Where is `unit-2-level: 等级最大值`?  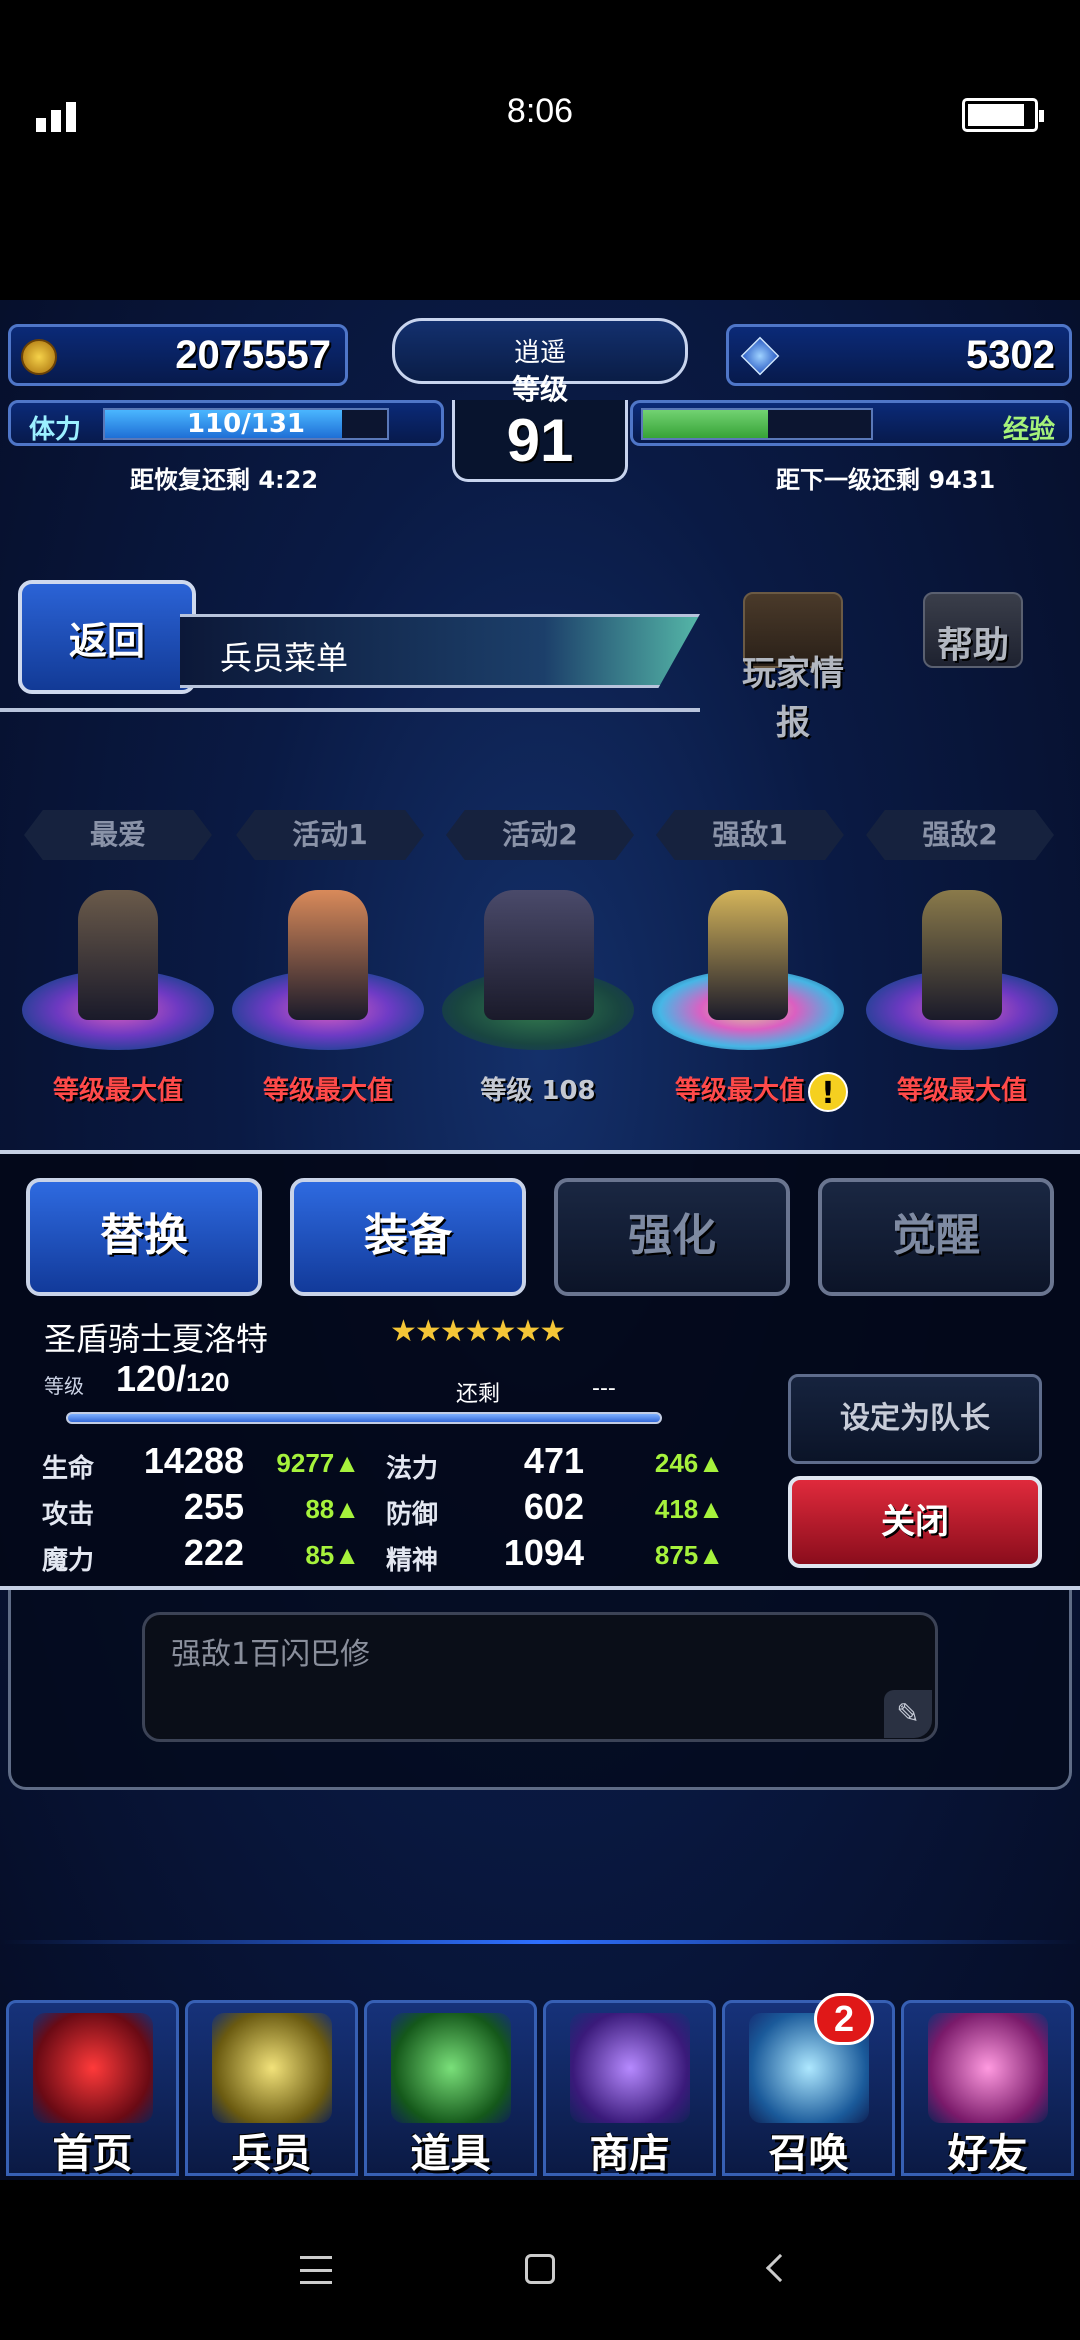 unit-2-level: 等级最大值 is located at coordinates (327, 1091).